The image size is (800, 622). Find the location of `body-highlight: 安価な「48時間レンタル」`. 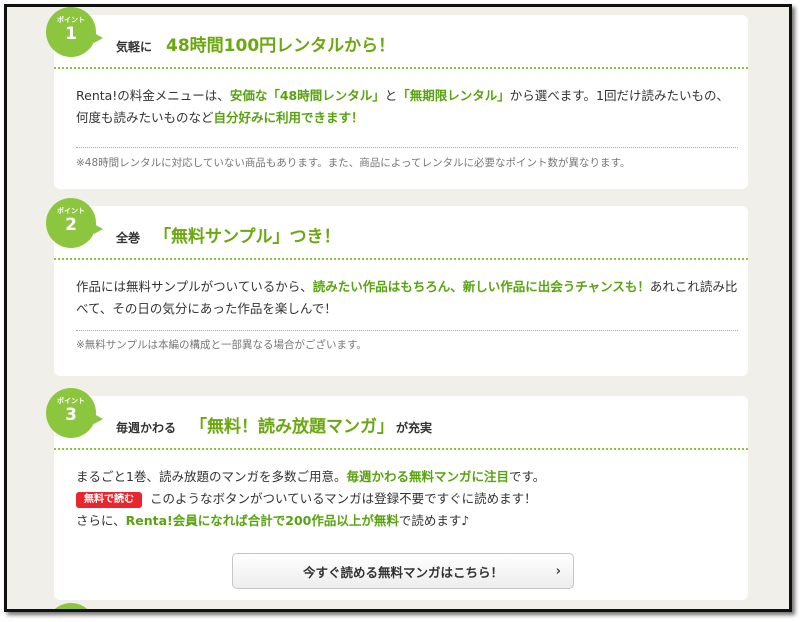

body-highlight: 安価な「48時間レンタル」 is located at coordinates (307, 95).